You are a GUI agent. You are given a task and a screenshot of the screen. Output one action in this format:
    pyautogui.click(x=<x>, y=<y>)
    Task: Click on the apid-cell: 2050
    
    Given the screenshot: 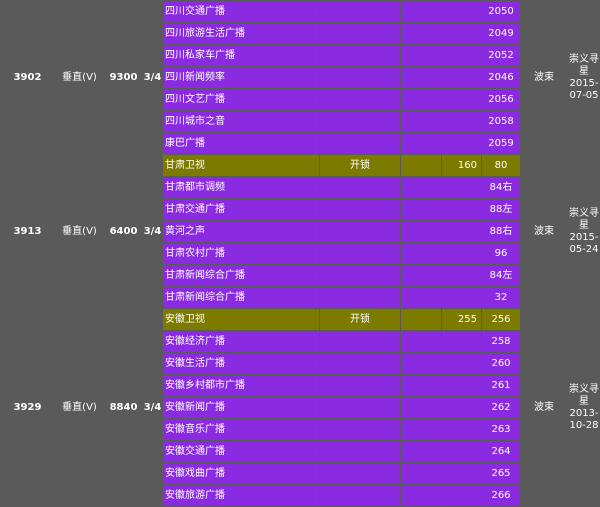 What is the action you would take?
    pyautogui.click(x=501, y=11)
    